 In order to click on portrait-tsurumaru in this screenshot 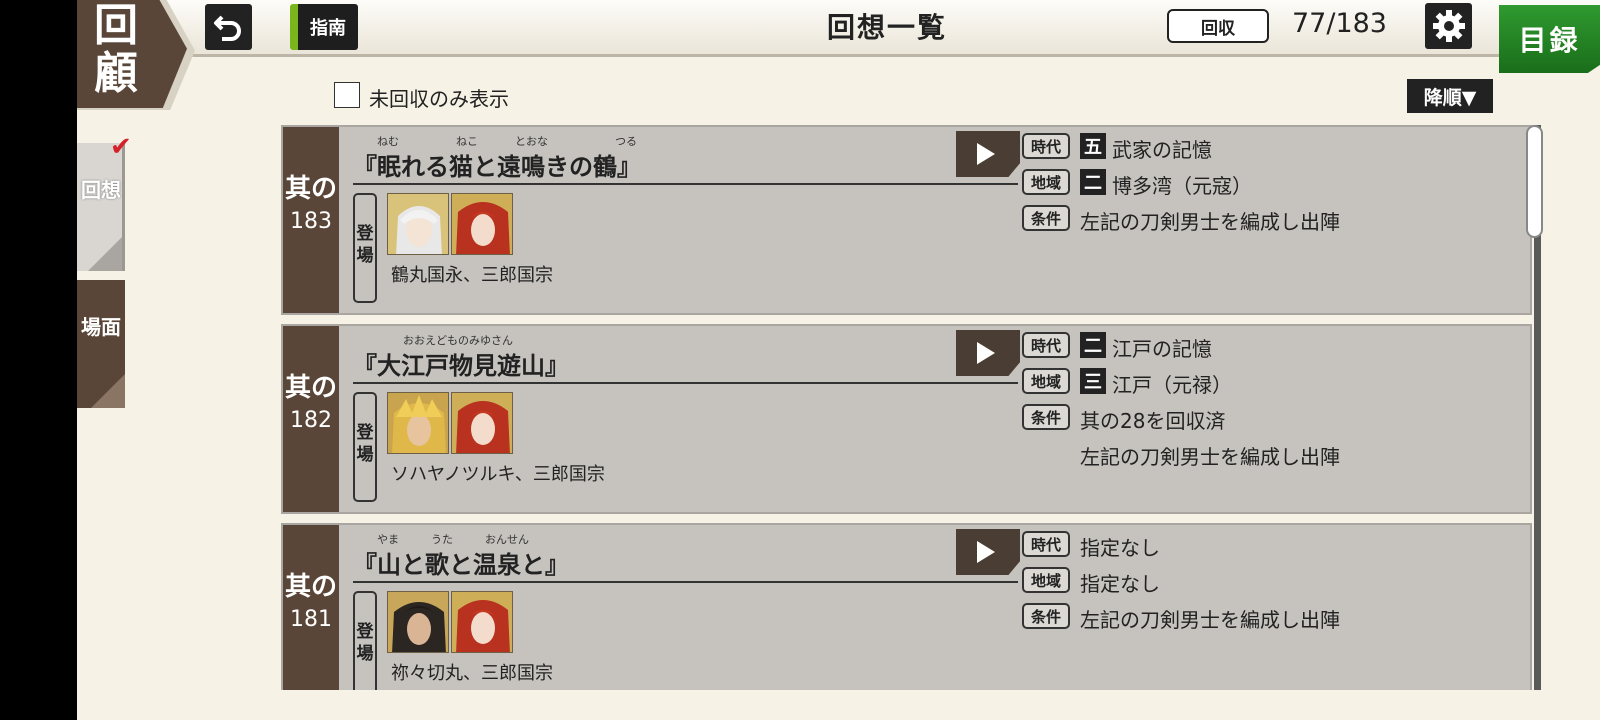, I will do `click(418, 224)`.